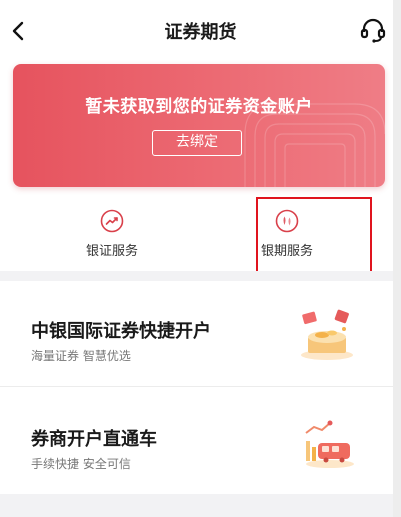 This screenshot has width=401, height=517. Describe the element at coordinates (329, 444) in the screenshot. I see `train-chart-illustration` at that location.